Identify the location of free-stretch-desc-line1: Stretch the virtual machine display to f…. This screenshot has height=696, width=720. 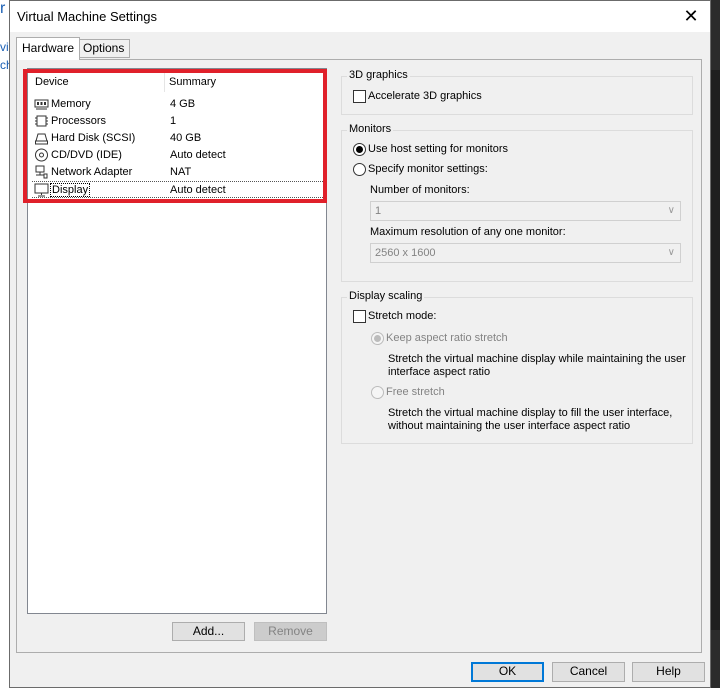
(530, 413).